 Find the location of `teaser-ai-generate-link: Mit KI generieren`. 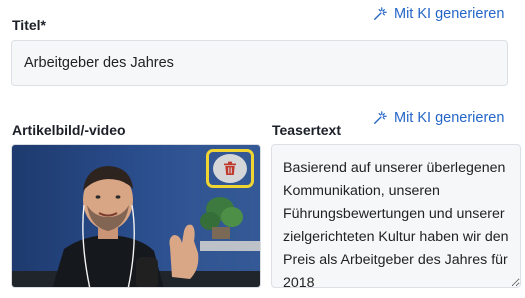

teaser-ai-generate-link: Mit KI generieren is located at coordinates (438, 118).